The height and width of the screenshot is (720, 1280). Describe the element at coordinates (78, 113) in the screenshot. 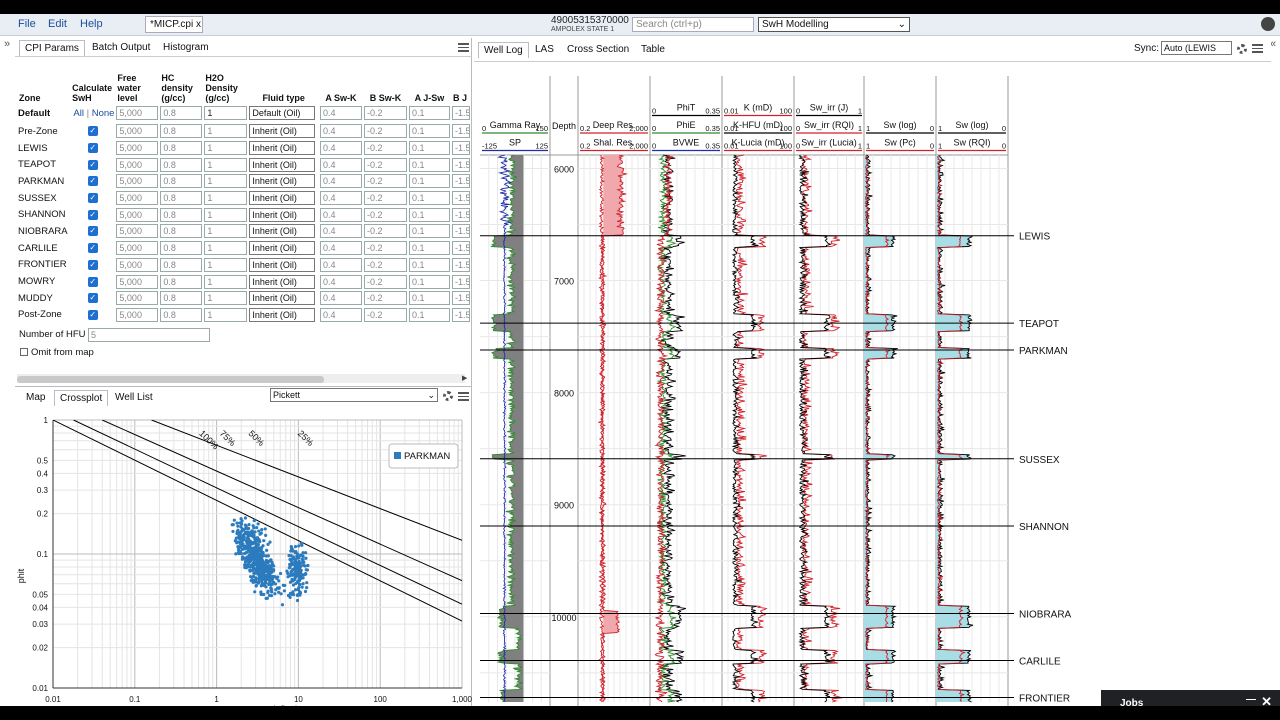

I see `select-all-link: All` at that location.